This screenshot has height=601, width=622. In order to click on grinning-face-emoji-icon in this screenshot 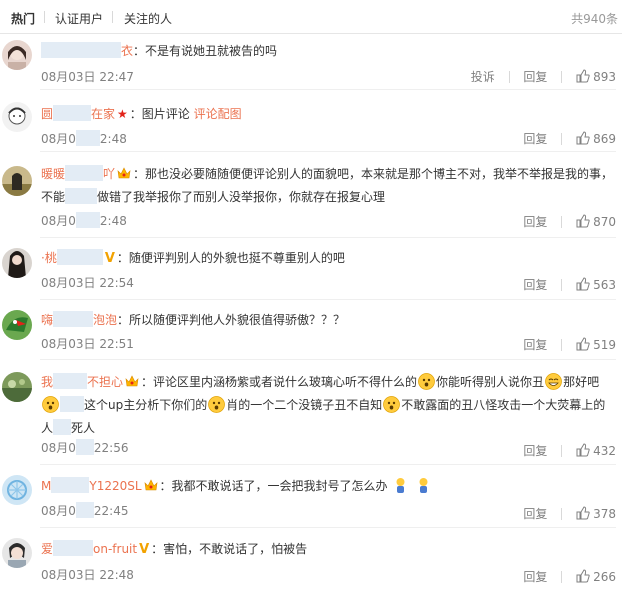, I will do `click(553, 381)`.